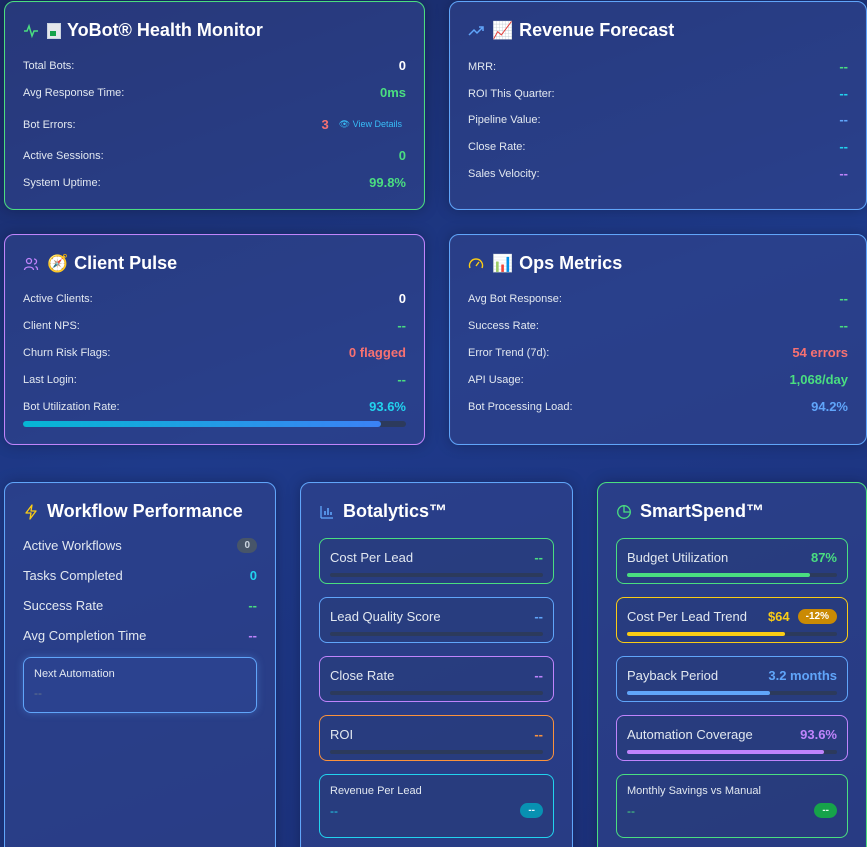 The height and width of the screenshot is (847, 867). I want to click on pulse-row-utilization: Bot Utilization Rate: 93.6%, so click(214, 406).